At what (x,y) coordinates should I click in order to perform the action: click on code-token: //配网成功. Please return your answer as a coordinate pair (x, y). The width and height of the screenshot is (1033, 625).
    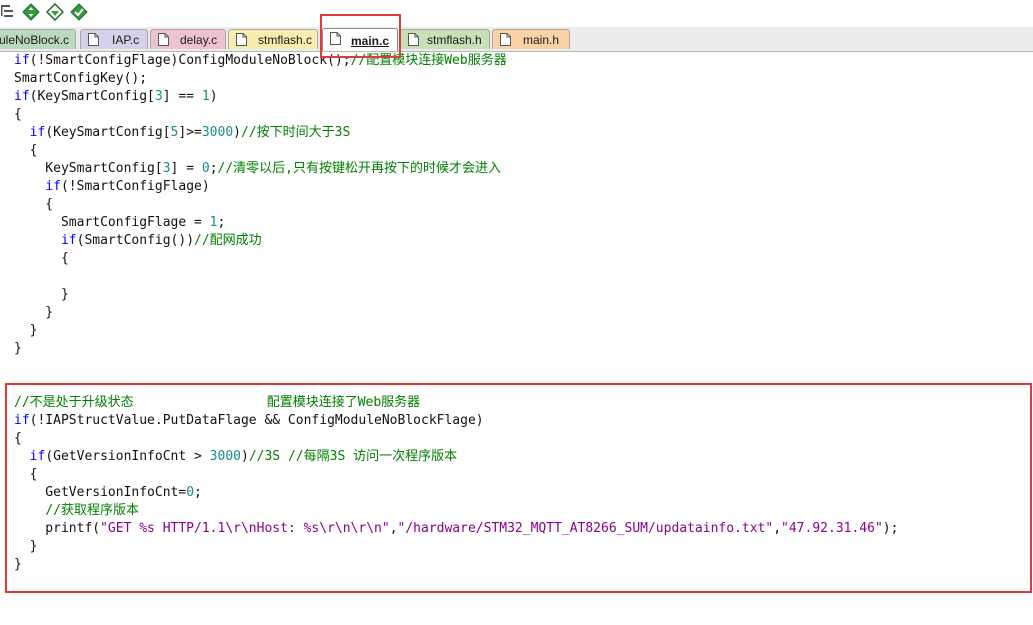
    Looking at the image, I should click on (228, 240).